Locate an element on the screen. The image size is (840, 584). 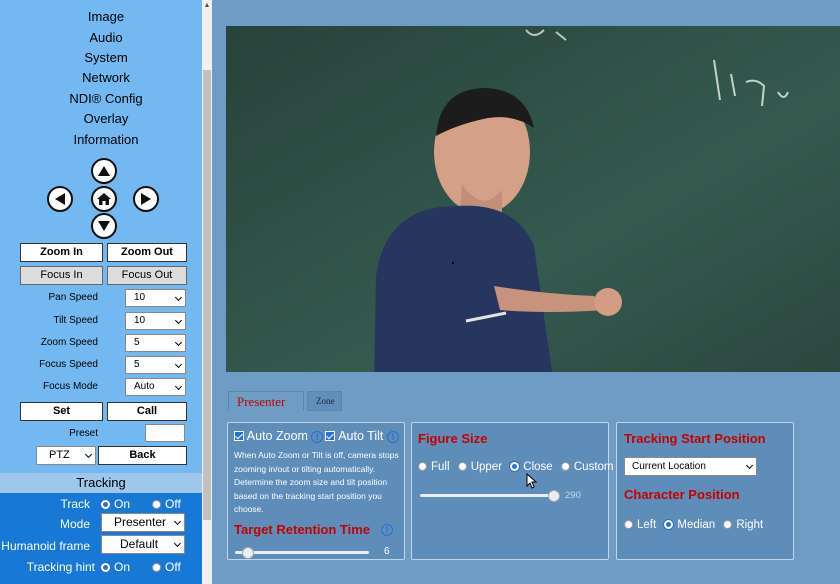
tracking-header: Tracking is located at coordinates (101, 483).